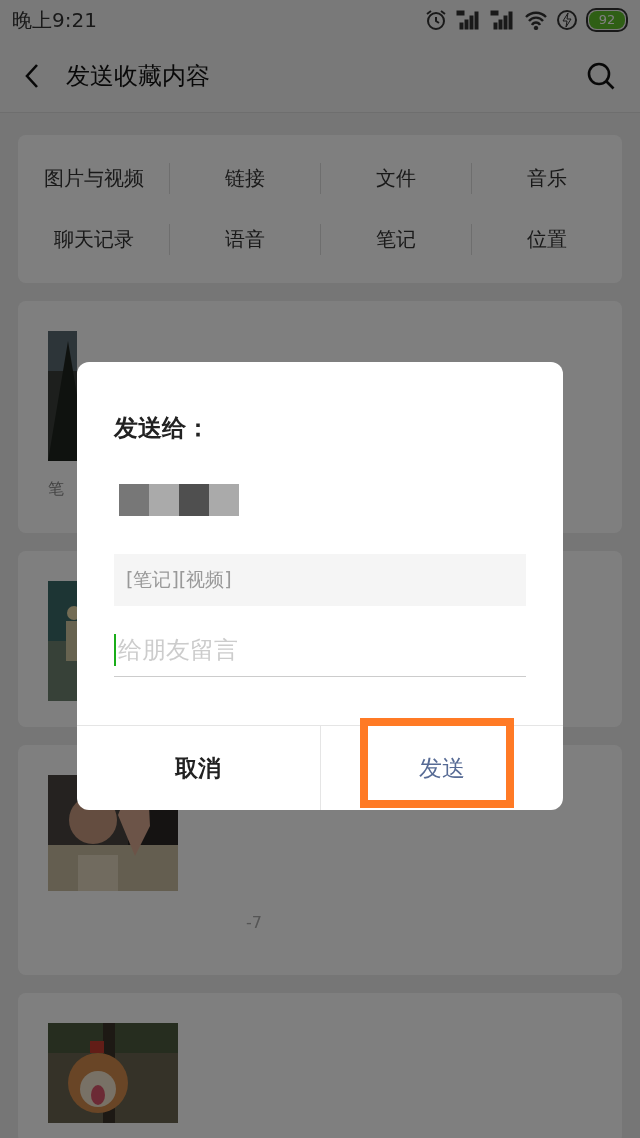  Describe the element at coordinates (115, 650) in the screenshot. I see `text-cursor` at that location.